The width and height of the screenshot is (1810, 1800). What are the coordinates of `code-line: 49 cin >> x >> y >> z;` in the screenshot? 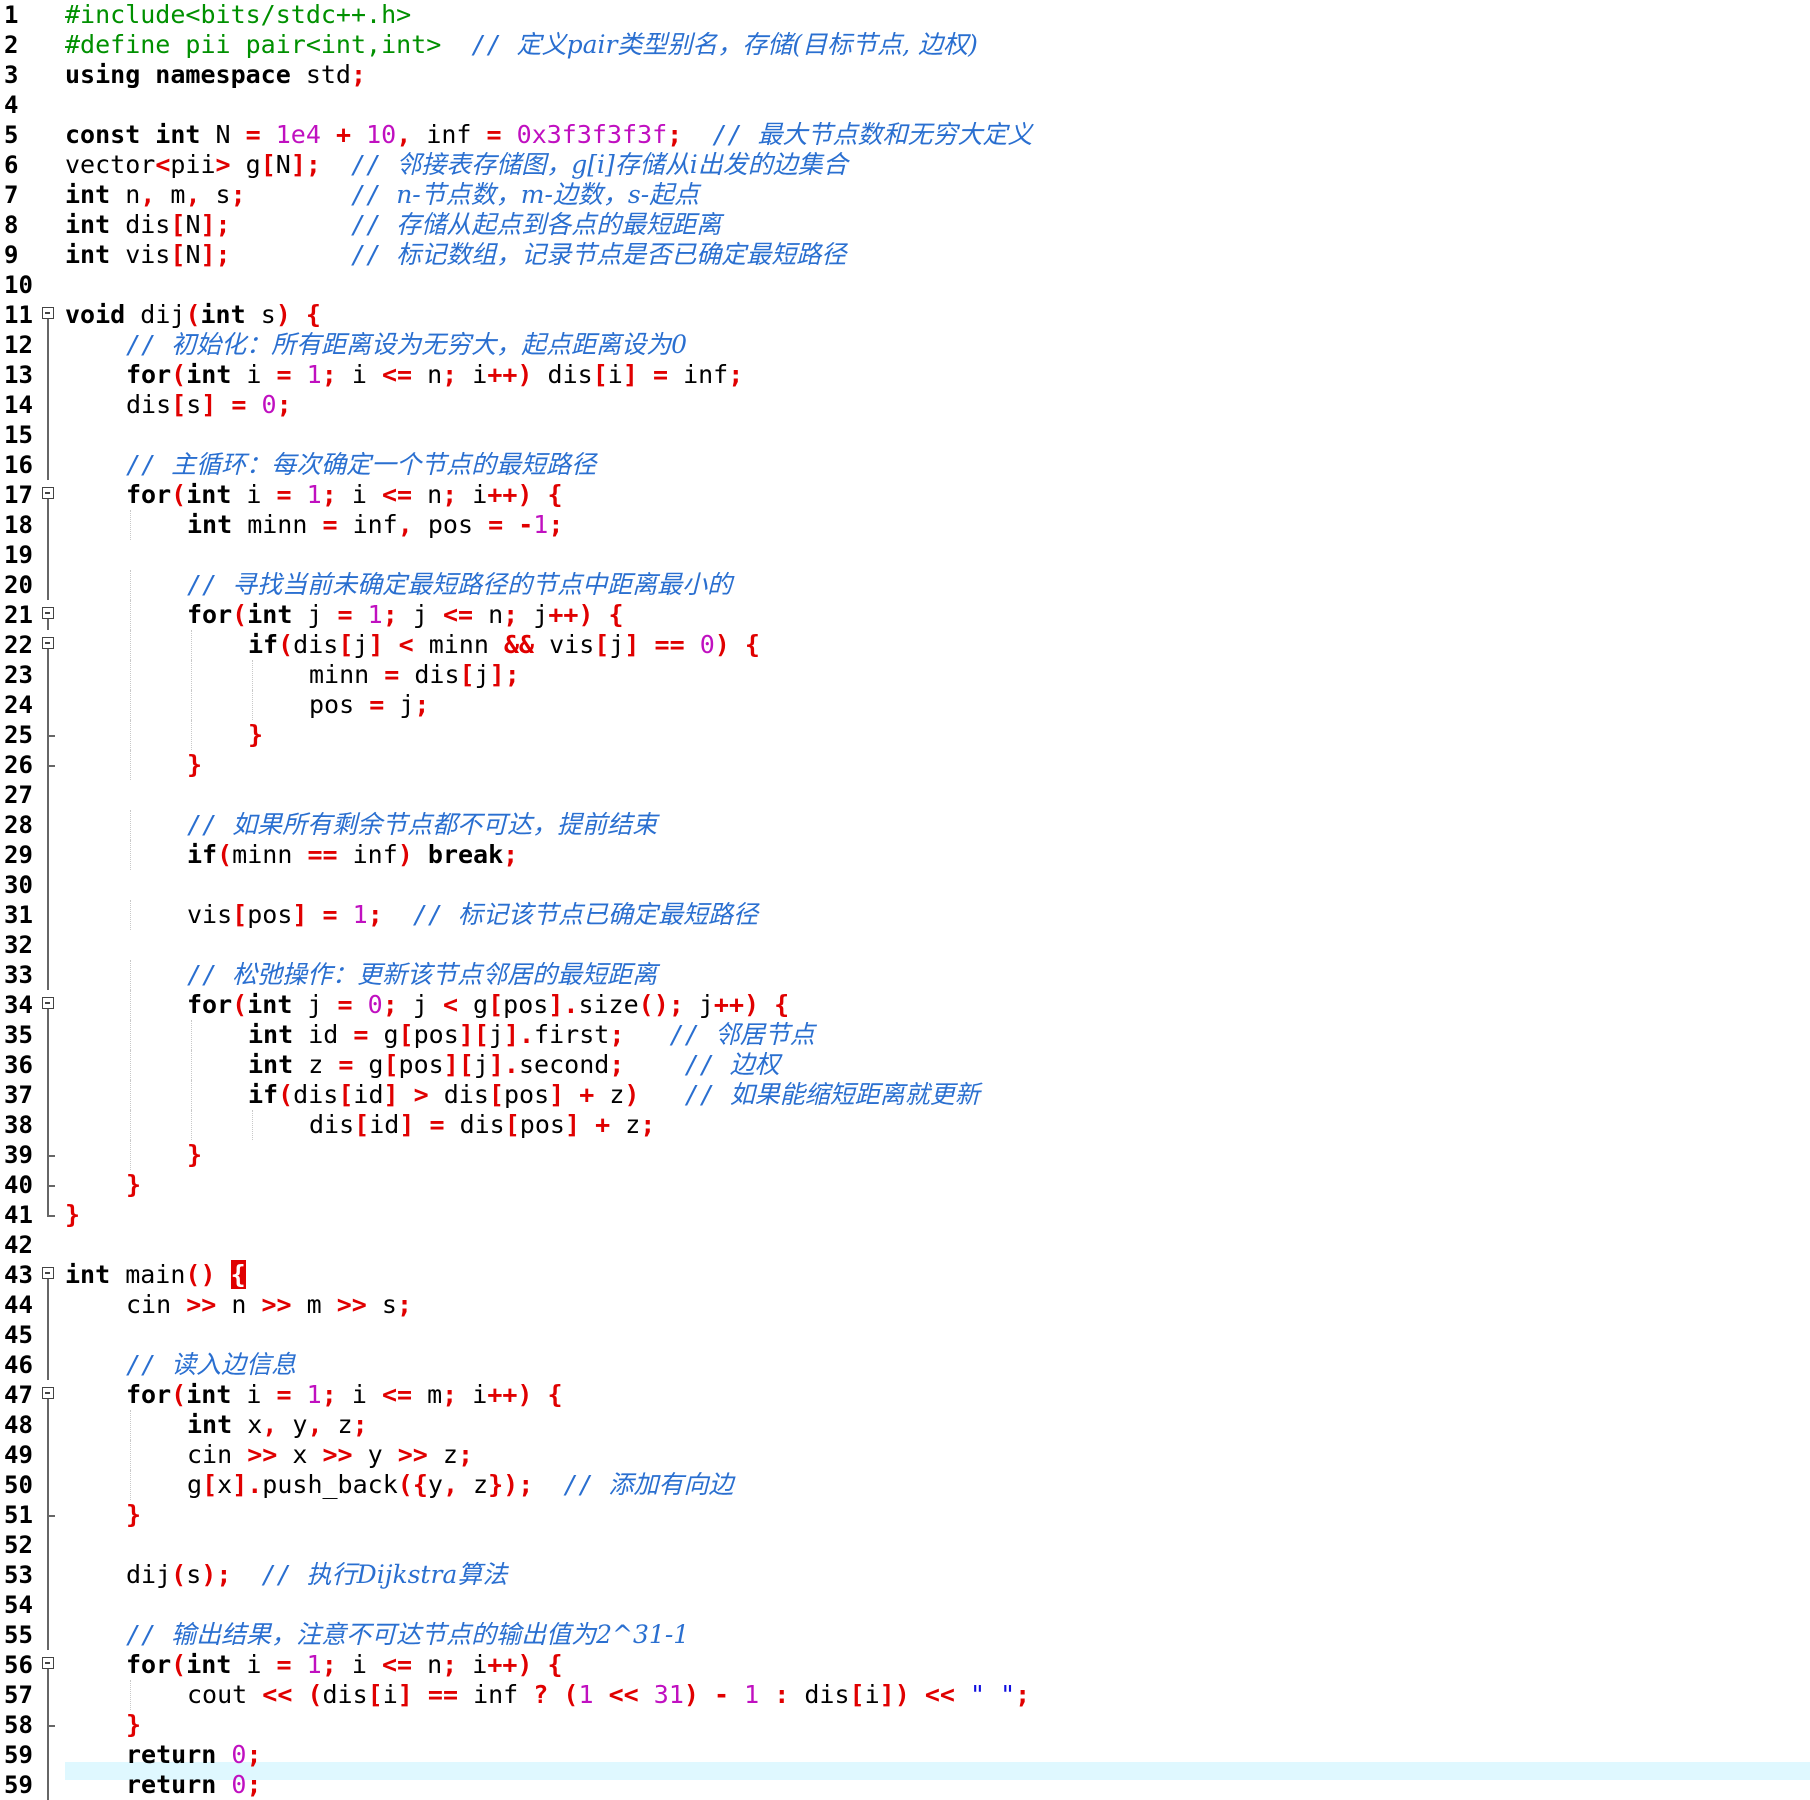 It's located at (905, 1455).